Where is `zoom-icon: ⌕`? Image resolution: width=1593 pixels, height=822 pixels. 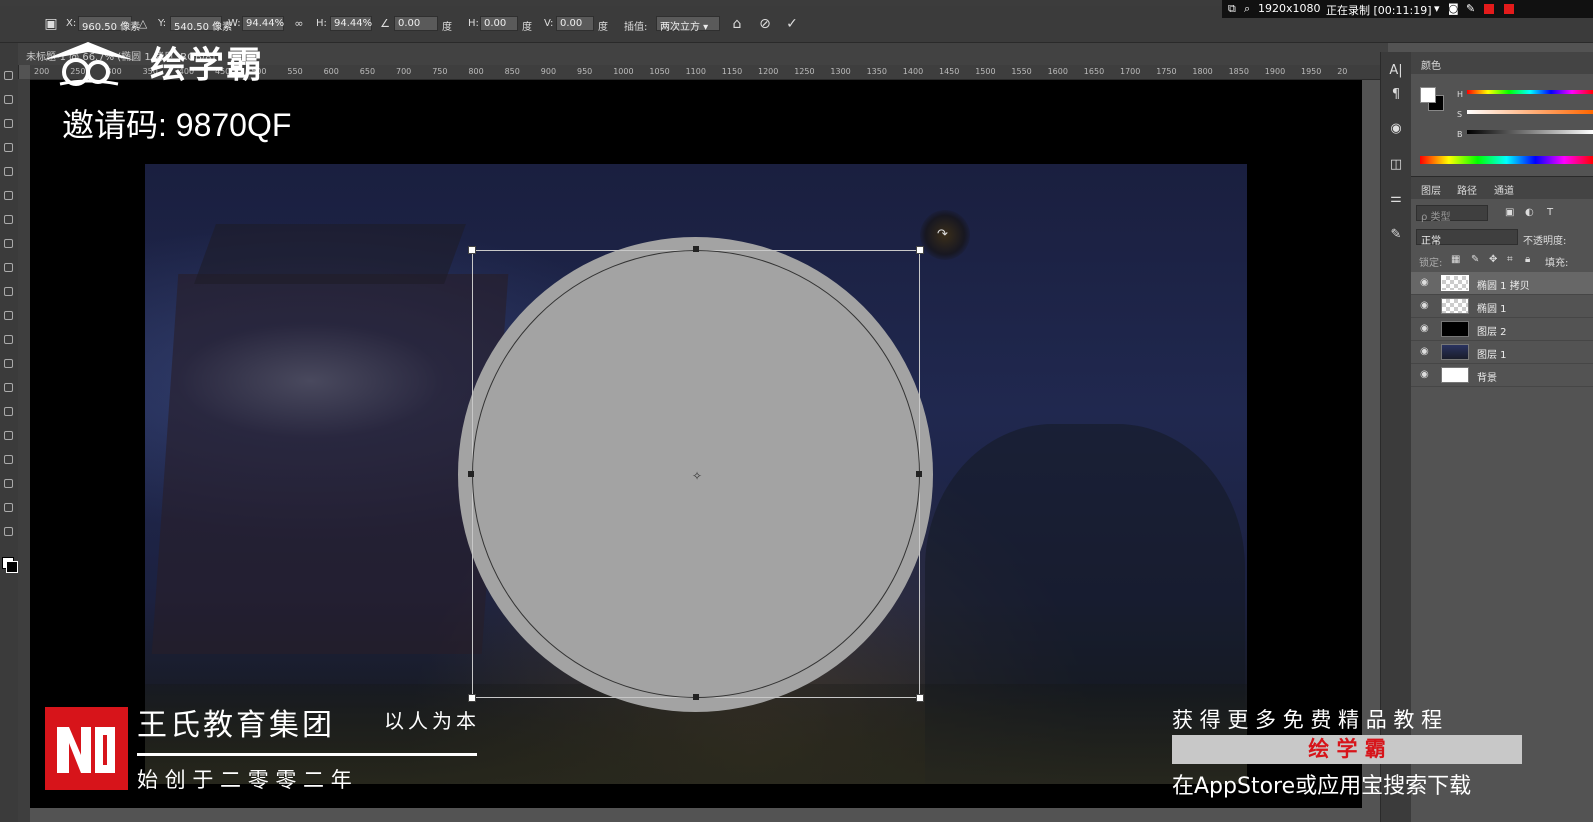
zoom-icon: ⌕ is located at coordinates (1247, 9).